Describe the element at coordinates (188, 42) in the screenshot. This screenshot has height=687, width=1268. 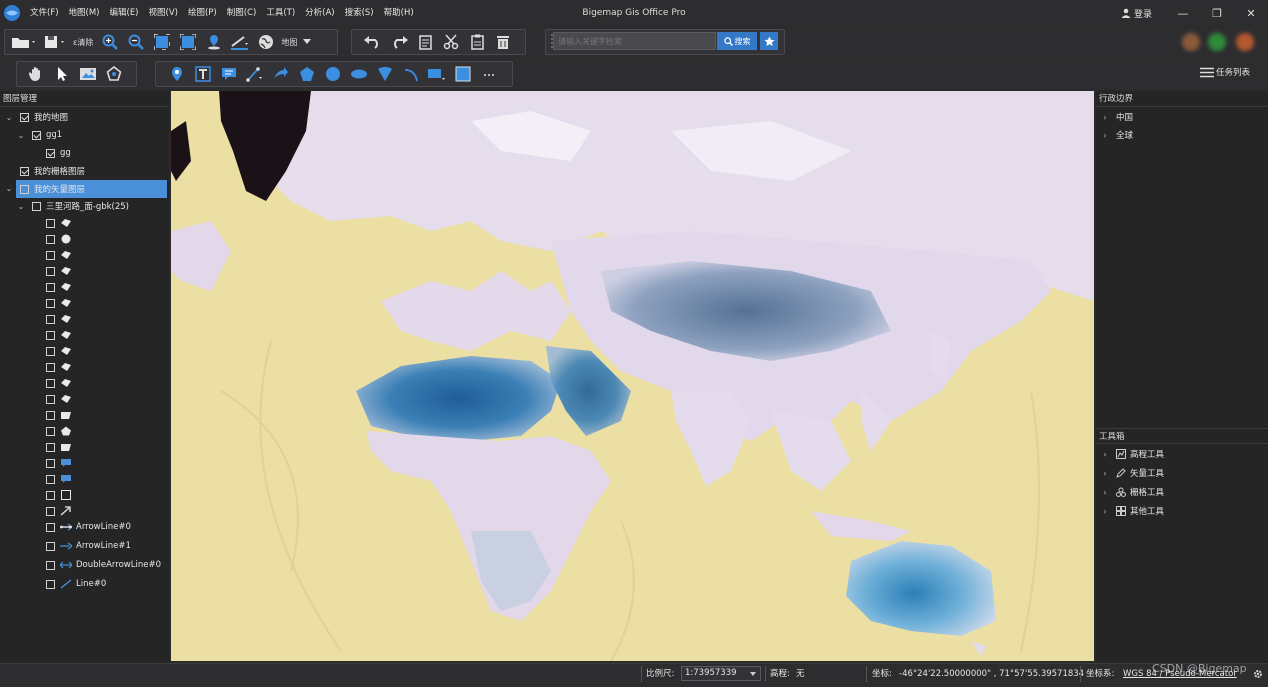
I see `fit-extent-icon` at that location.